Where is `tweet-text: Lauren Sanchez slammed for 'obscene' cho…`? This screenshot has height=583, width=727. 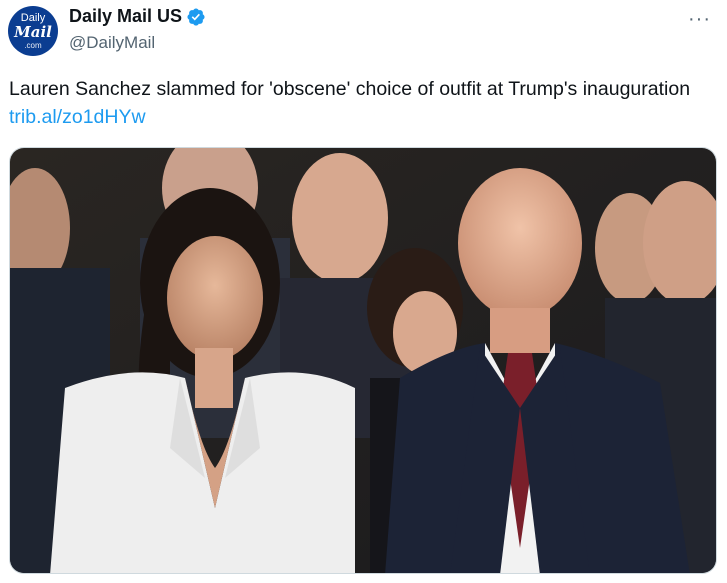 tweet-text: Lauren Sanchez slammed for 'obscene' cho… is located at coordinates (359, 103).